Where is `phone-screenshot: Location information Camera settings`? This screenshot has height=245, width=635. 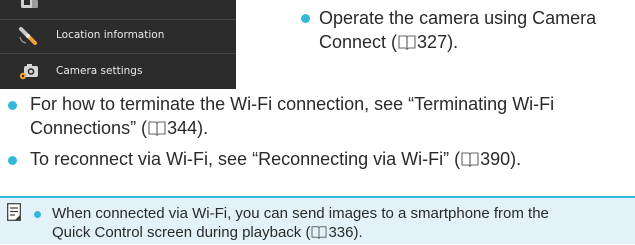 phone-screenshot: Location information Camera settings is located at coordinates (118, 44).